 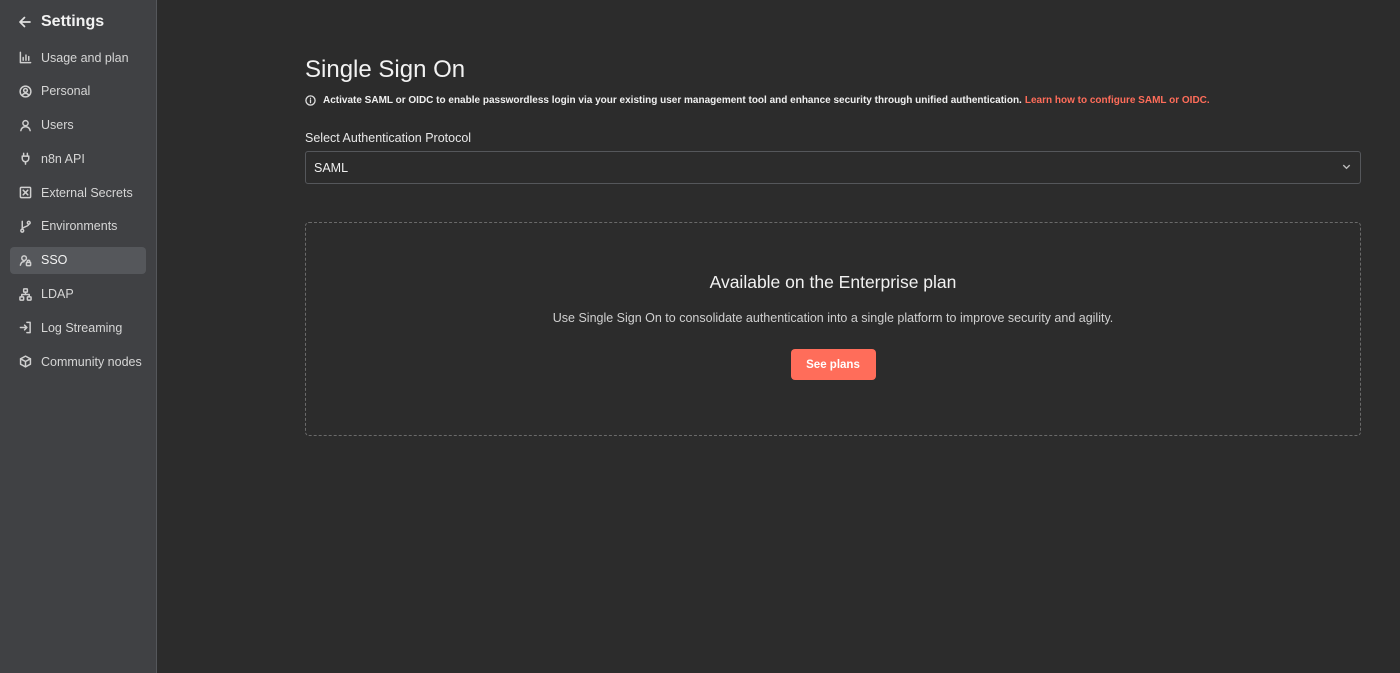 What do you see at coordinates (73, 21) in the screenshot?
I see `sidebar-title: Settings` at bounding box center [73, 21].